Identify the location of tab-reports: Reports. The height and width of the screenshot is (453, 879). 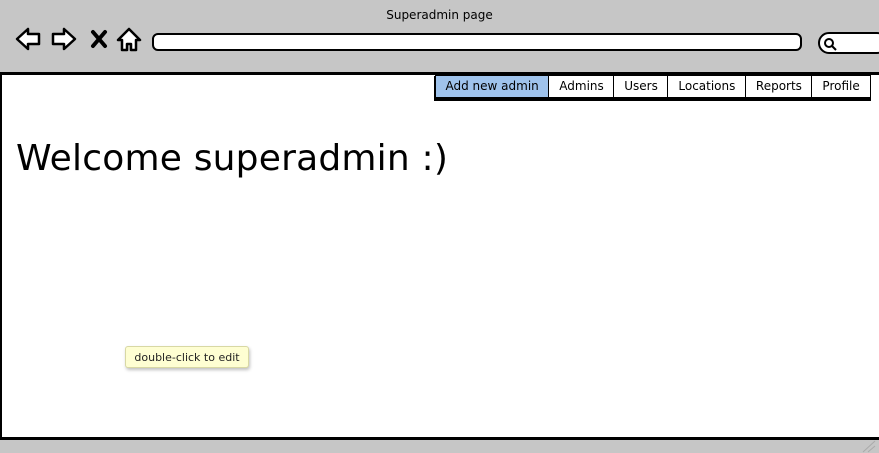
(778, 87).